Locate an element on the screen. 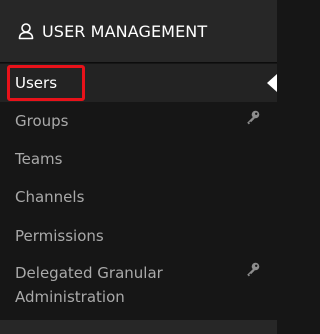 This screenshot has height=334, width=320. user-icon is located at coordinates (27, 31).